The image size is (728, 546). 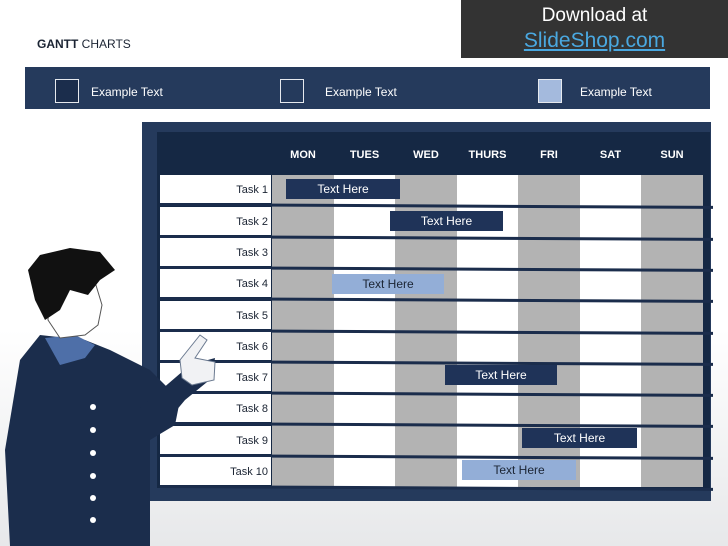 What do you see at coordinates (579, 438) in the screenshot?
I see `gantt-bar-5: Text Here` at bounding box center [579, 438].